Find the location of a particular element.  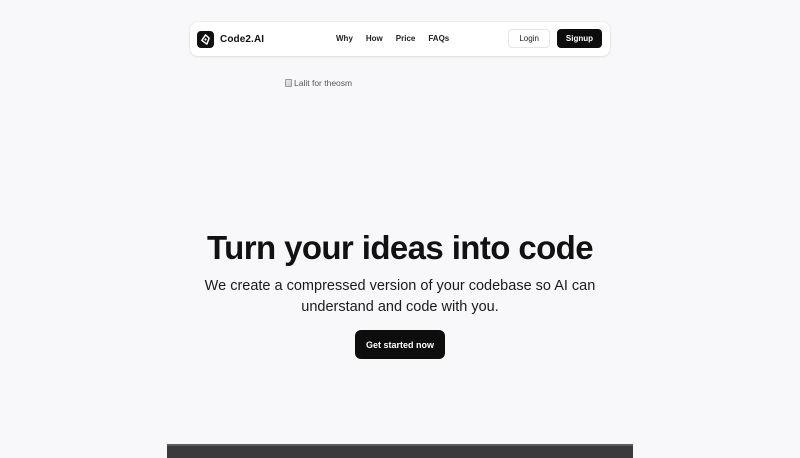

brand-name: Code2.AI is located at coordinates (242, 39).